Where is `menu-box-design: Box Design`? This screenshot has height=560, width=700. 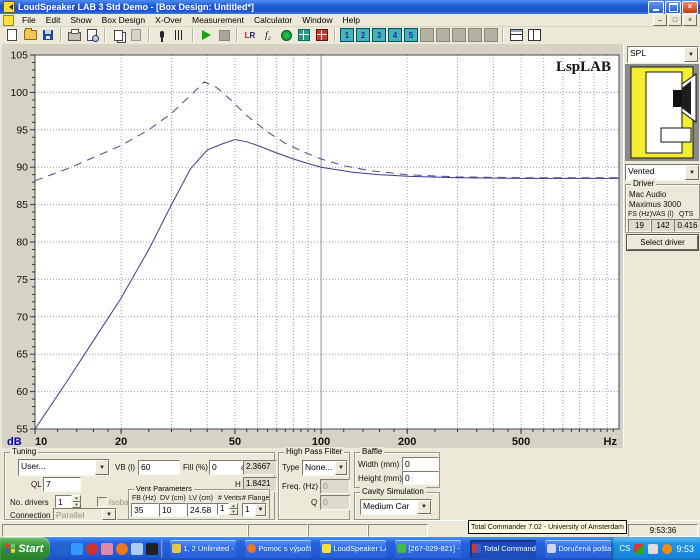
menu-box-design: Box Design is located at coordinates (123, 20).